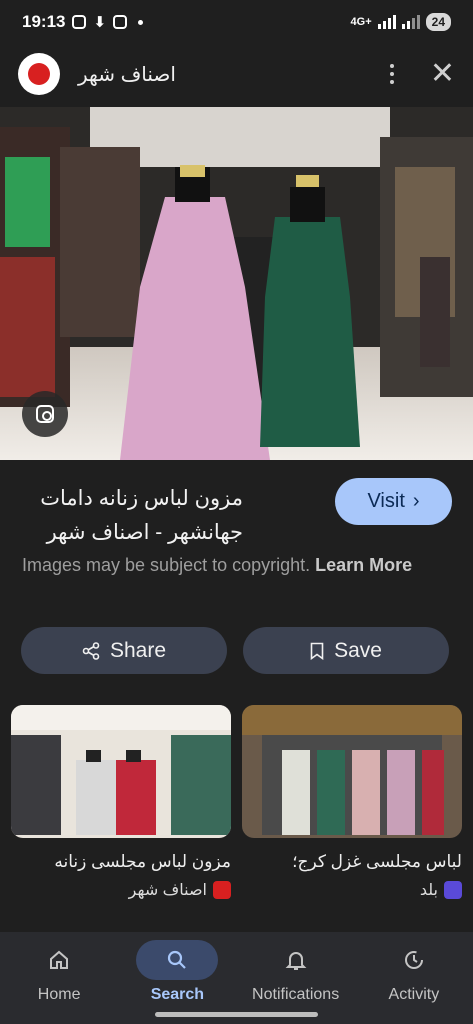 The width and height of the screenshot is (473, 1024). I want to click on related-title: مزون لباس مجلسی زنانه, so click(121, 862).